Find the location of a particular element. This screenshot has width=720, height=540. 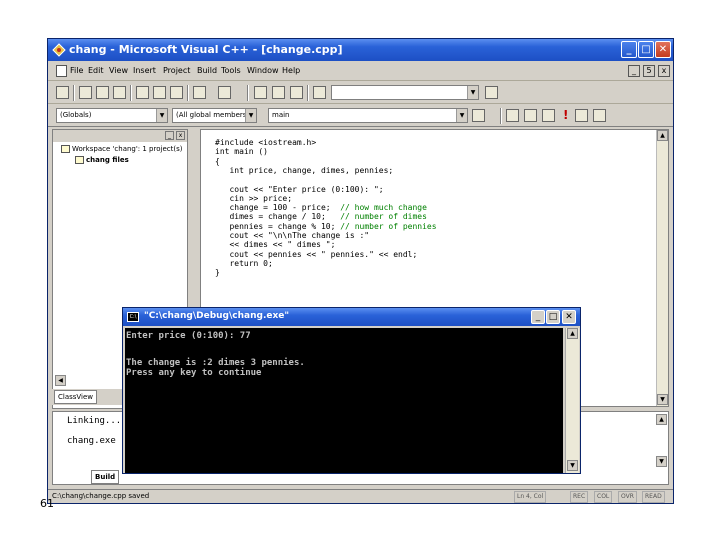

code-line: return 0; is located at coordinates (244, 263).